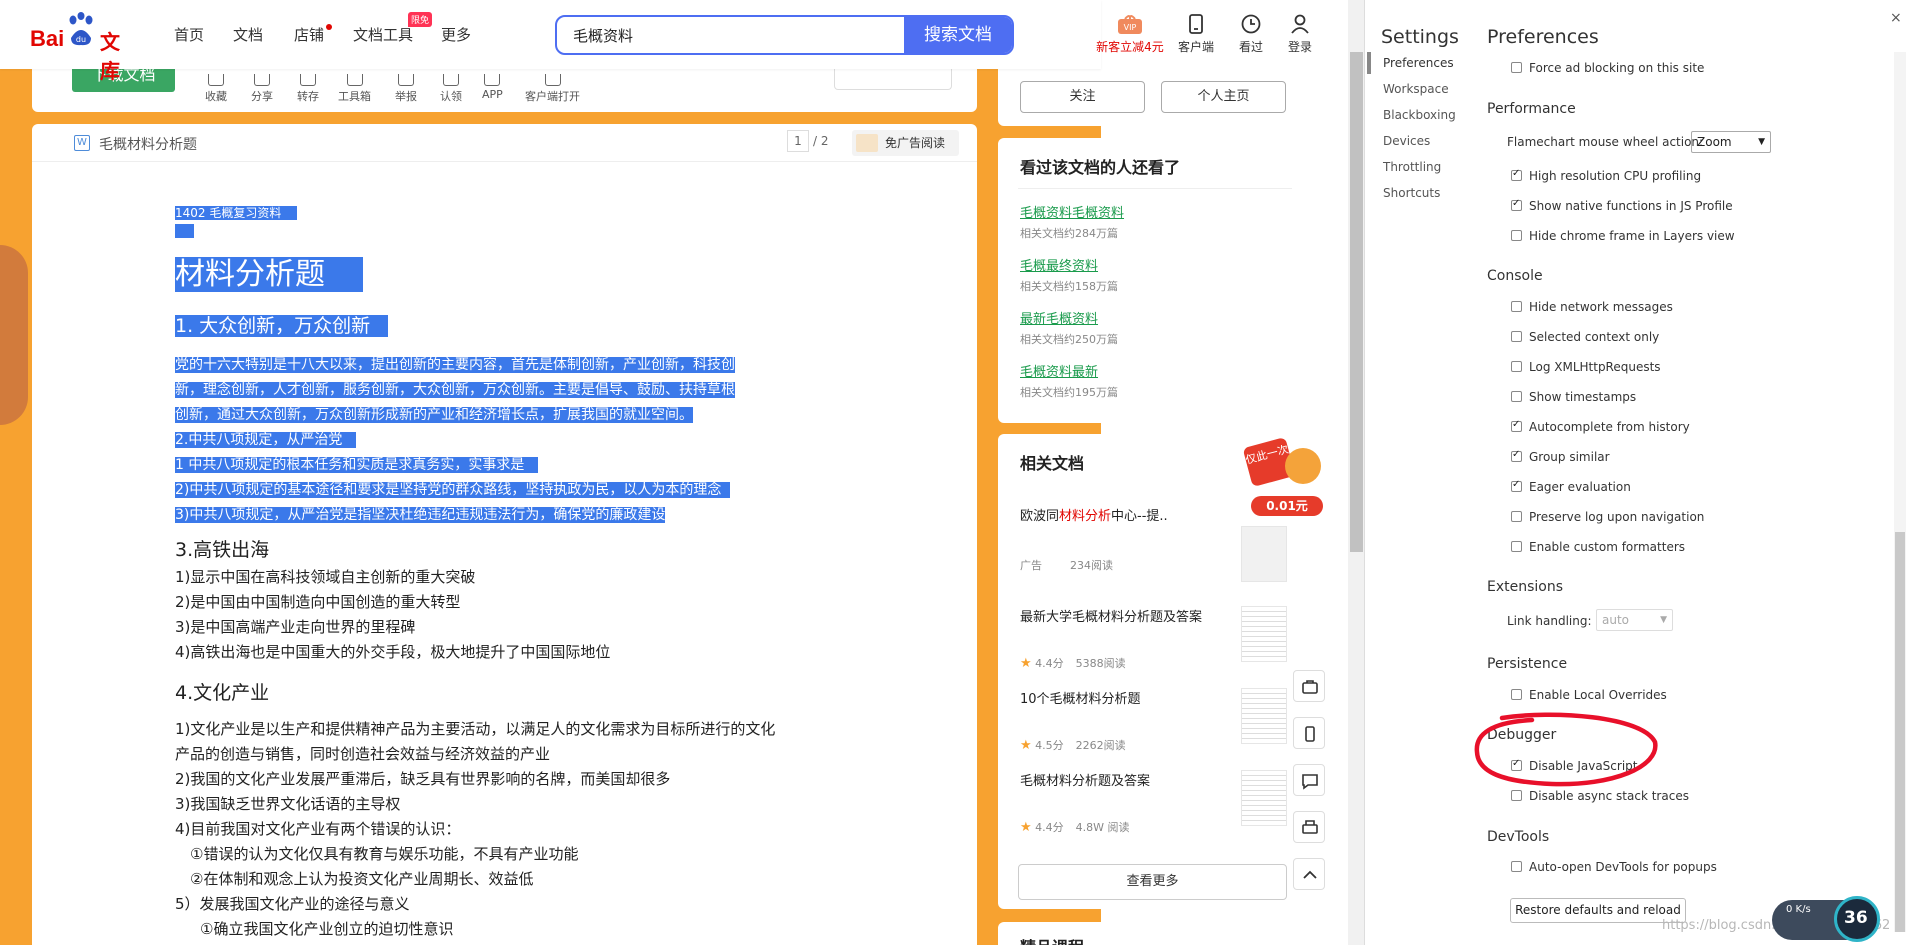  What do you see at coordinates (273, 326) in the screenshot?
I see `doc-subheading: 1. 大众创新，万众创新` at bounding box center [273, 326].